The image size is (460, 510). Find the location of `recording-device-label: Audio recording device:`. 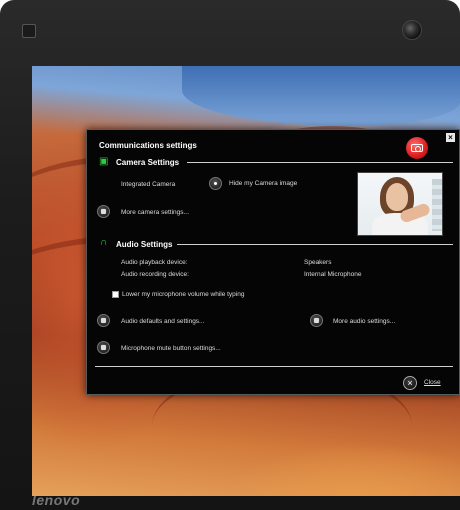

recording-device-label: Audio recording device: is located at coordinates (155, 274).